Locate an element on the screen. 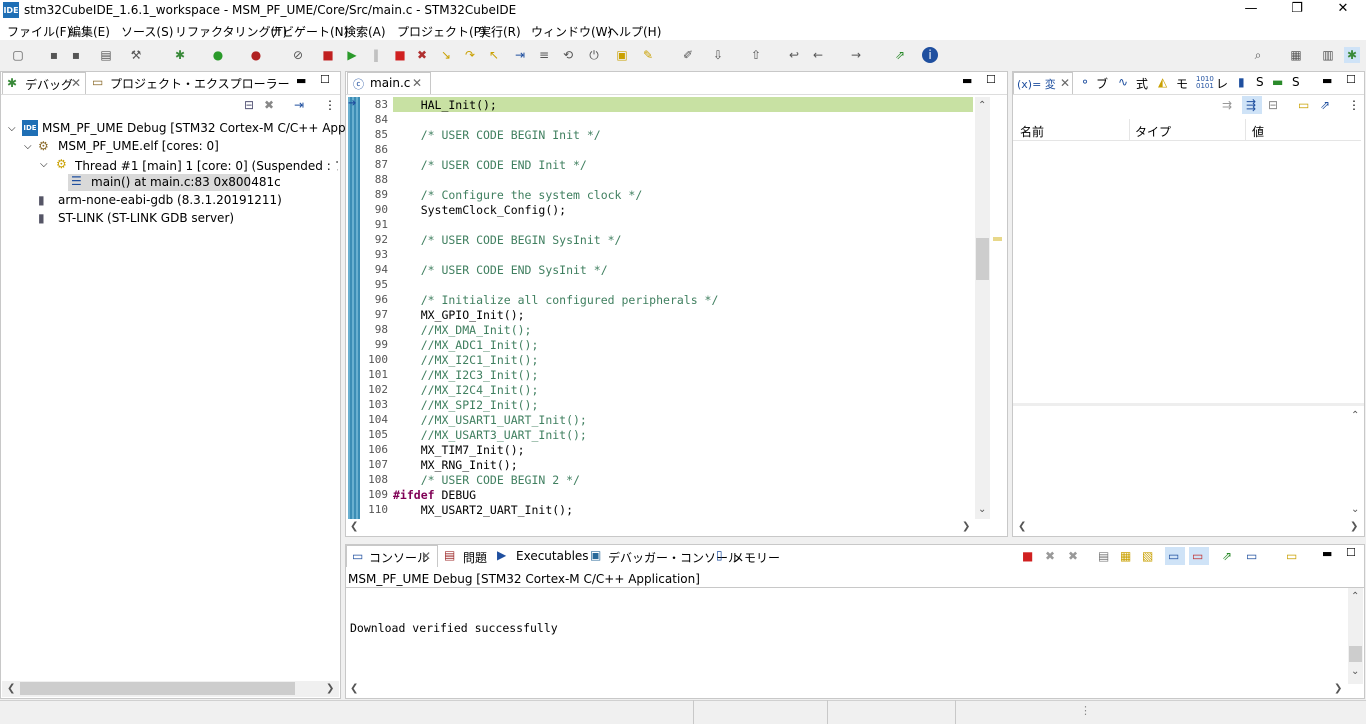 Image resolution: width=1366 pixels, height=724 pixels. restart-icon: ⟲ is located at coordinates (568, 55).